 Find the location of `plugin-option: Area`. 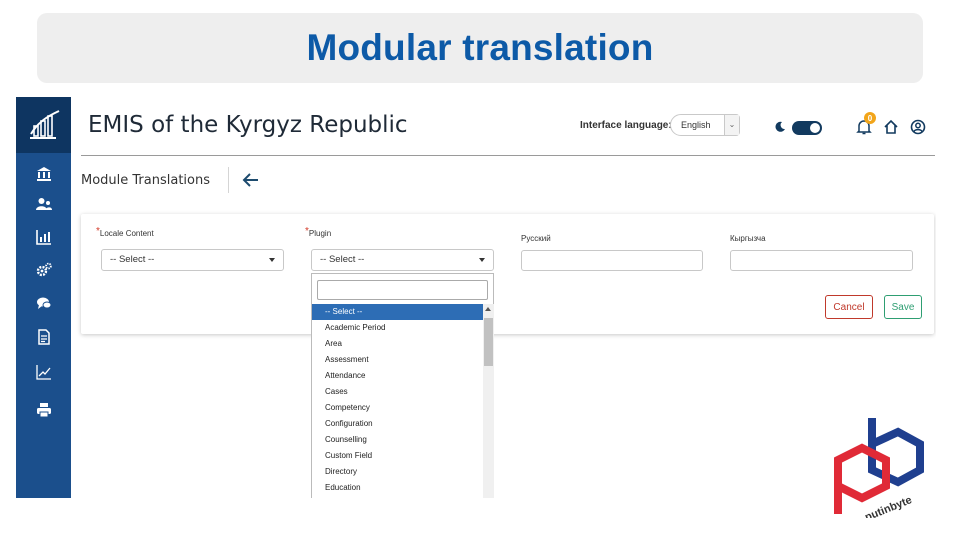

plugin-option: Area is located at coordinates (397, 344).